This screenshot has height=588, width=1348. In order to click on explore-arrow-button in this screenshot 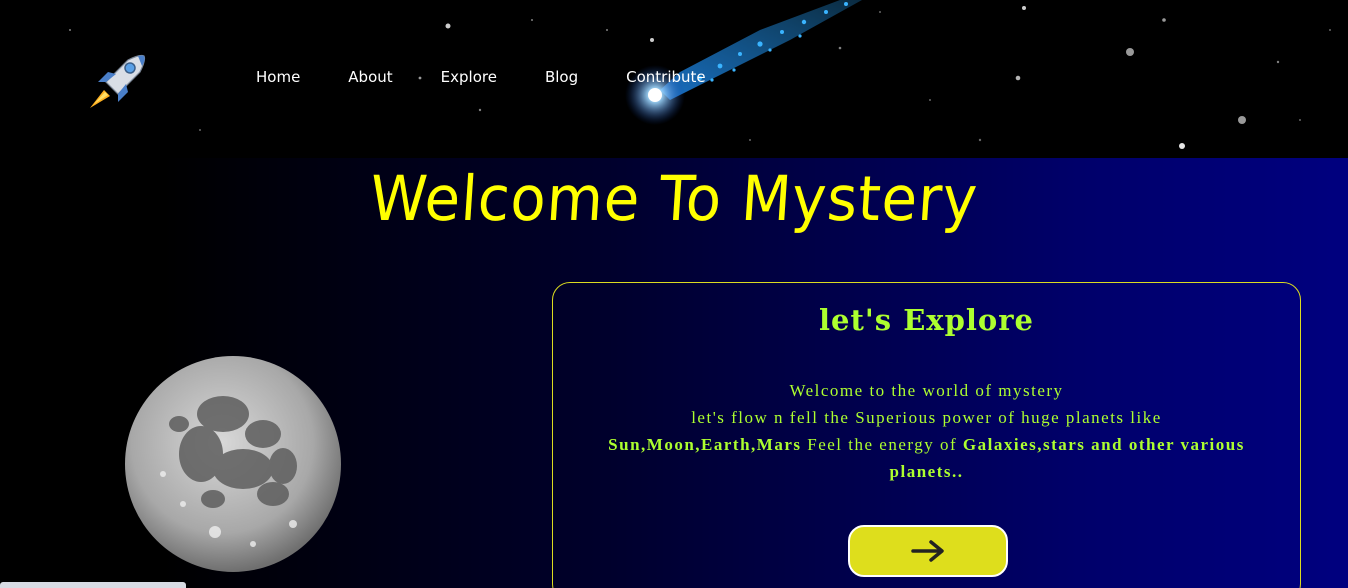, I will do `click(928, 551)`.